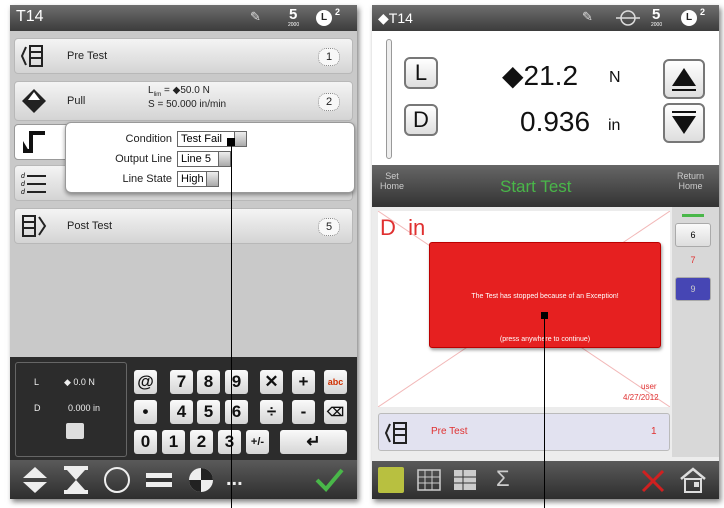 The width and height of the screenshot is (724, 508). What do you see at coordinates (236, 412) in the screenshot?
I see `key-6: 6` at bounding box center [236, 412].